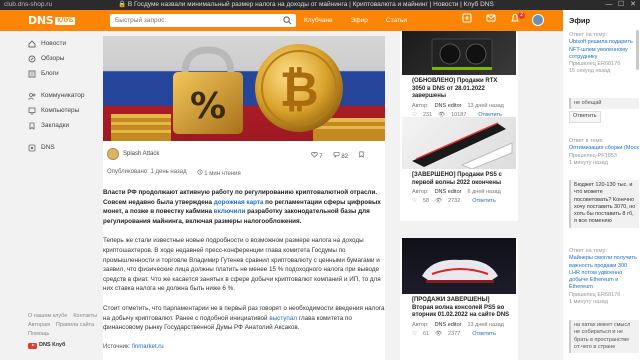 This screenshot has height=360, width=640. I want to click on read-time-label: 1 мин чтения, so click(222, 174).